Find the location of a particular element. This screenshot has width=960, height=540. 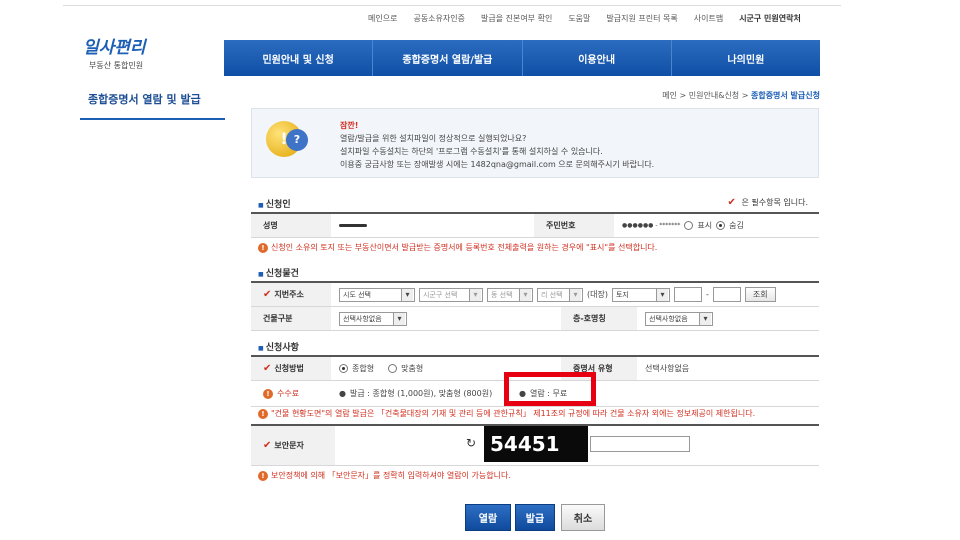

method-general-radio is located at coordinates (343, 368).